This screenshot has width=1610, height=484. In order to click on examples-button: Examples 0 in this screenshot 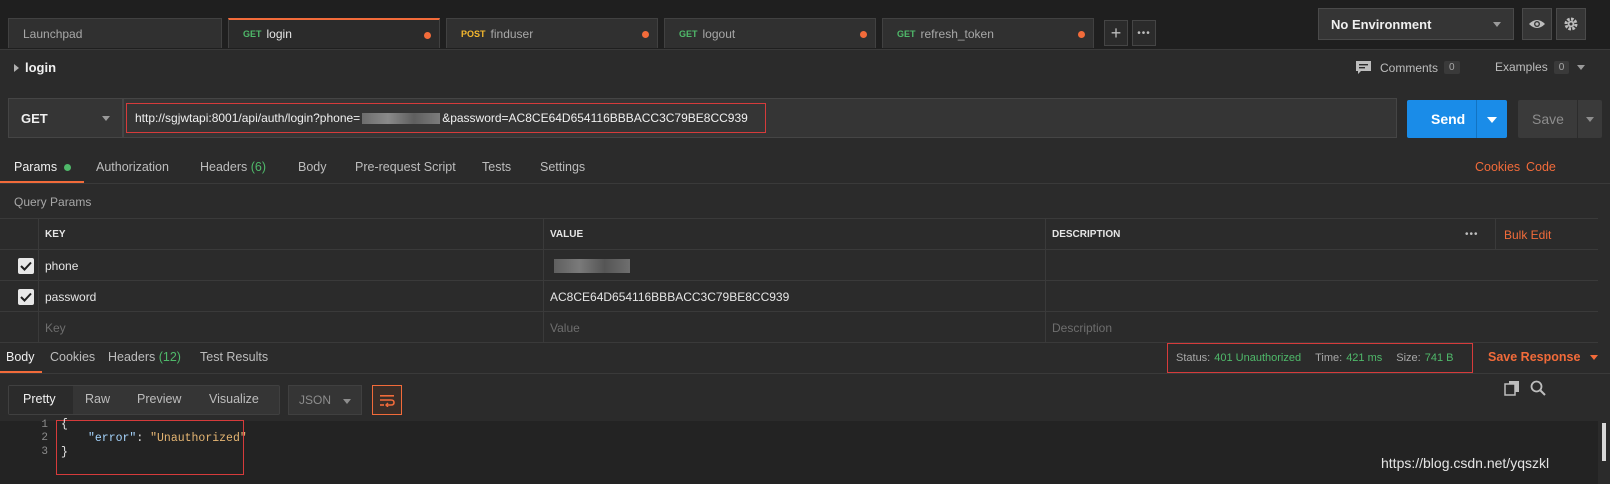, I will do `click(1540, 67)`.